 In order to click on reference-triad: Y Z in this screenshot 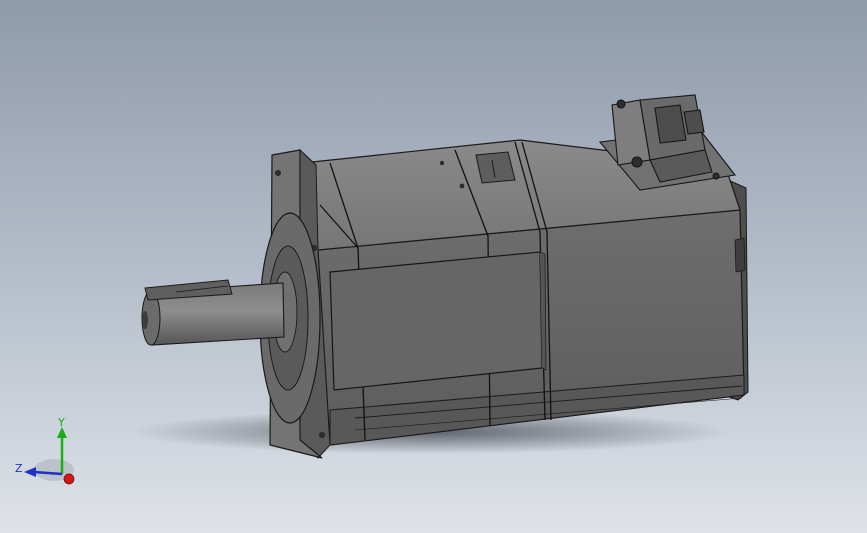, I will do `click(45, 450)`.